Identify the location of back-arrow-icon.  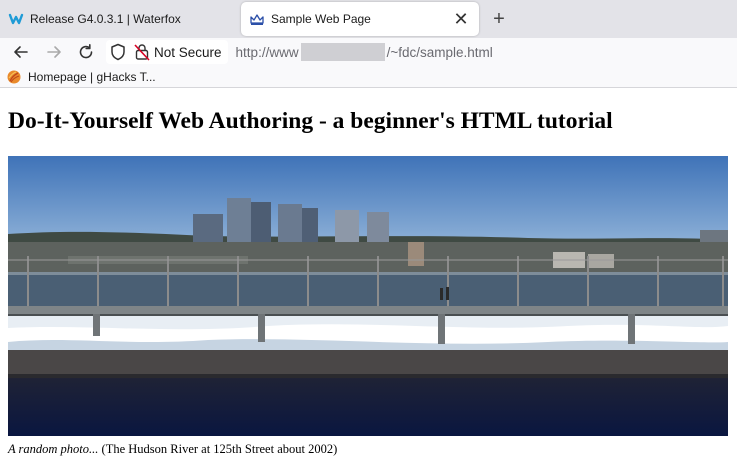
(21, 52).